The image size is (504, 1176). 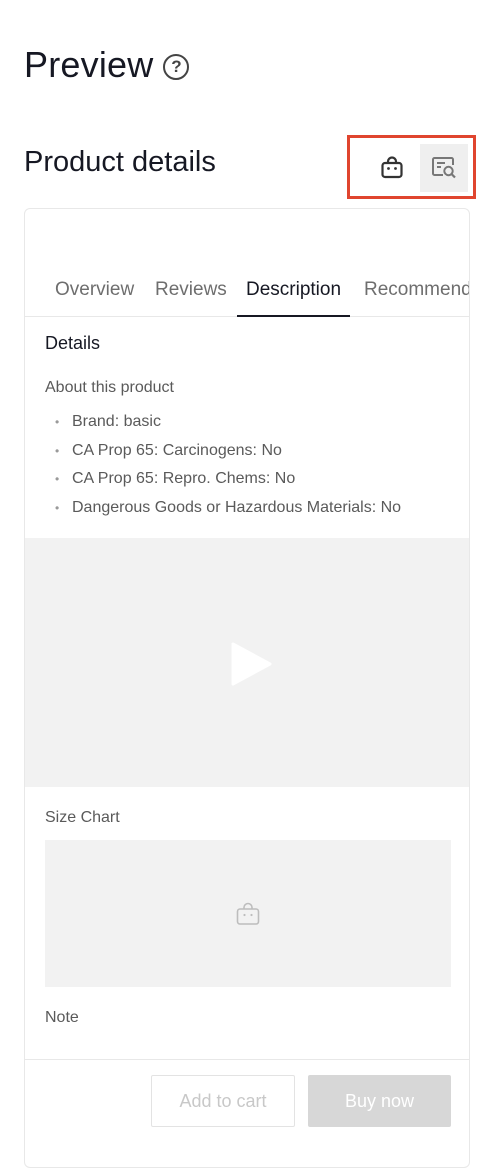 I want to click on section-title: Product details, so click(x=120, y=162).